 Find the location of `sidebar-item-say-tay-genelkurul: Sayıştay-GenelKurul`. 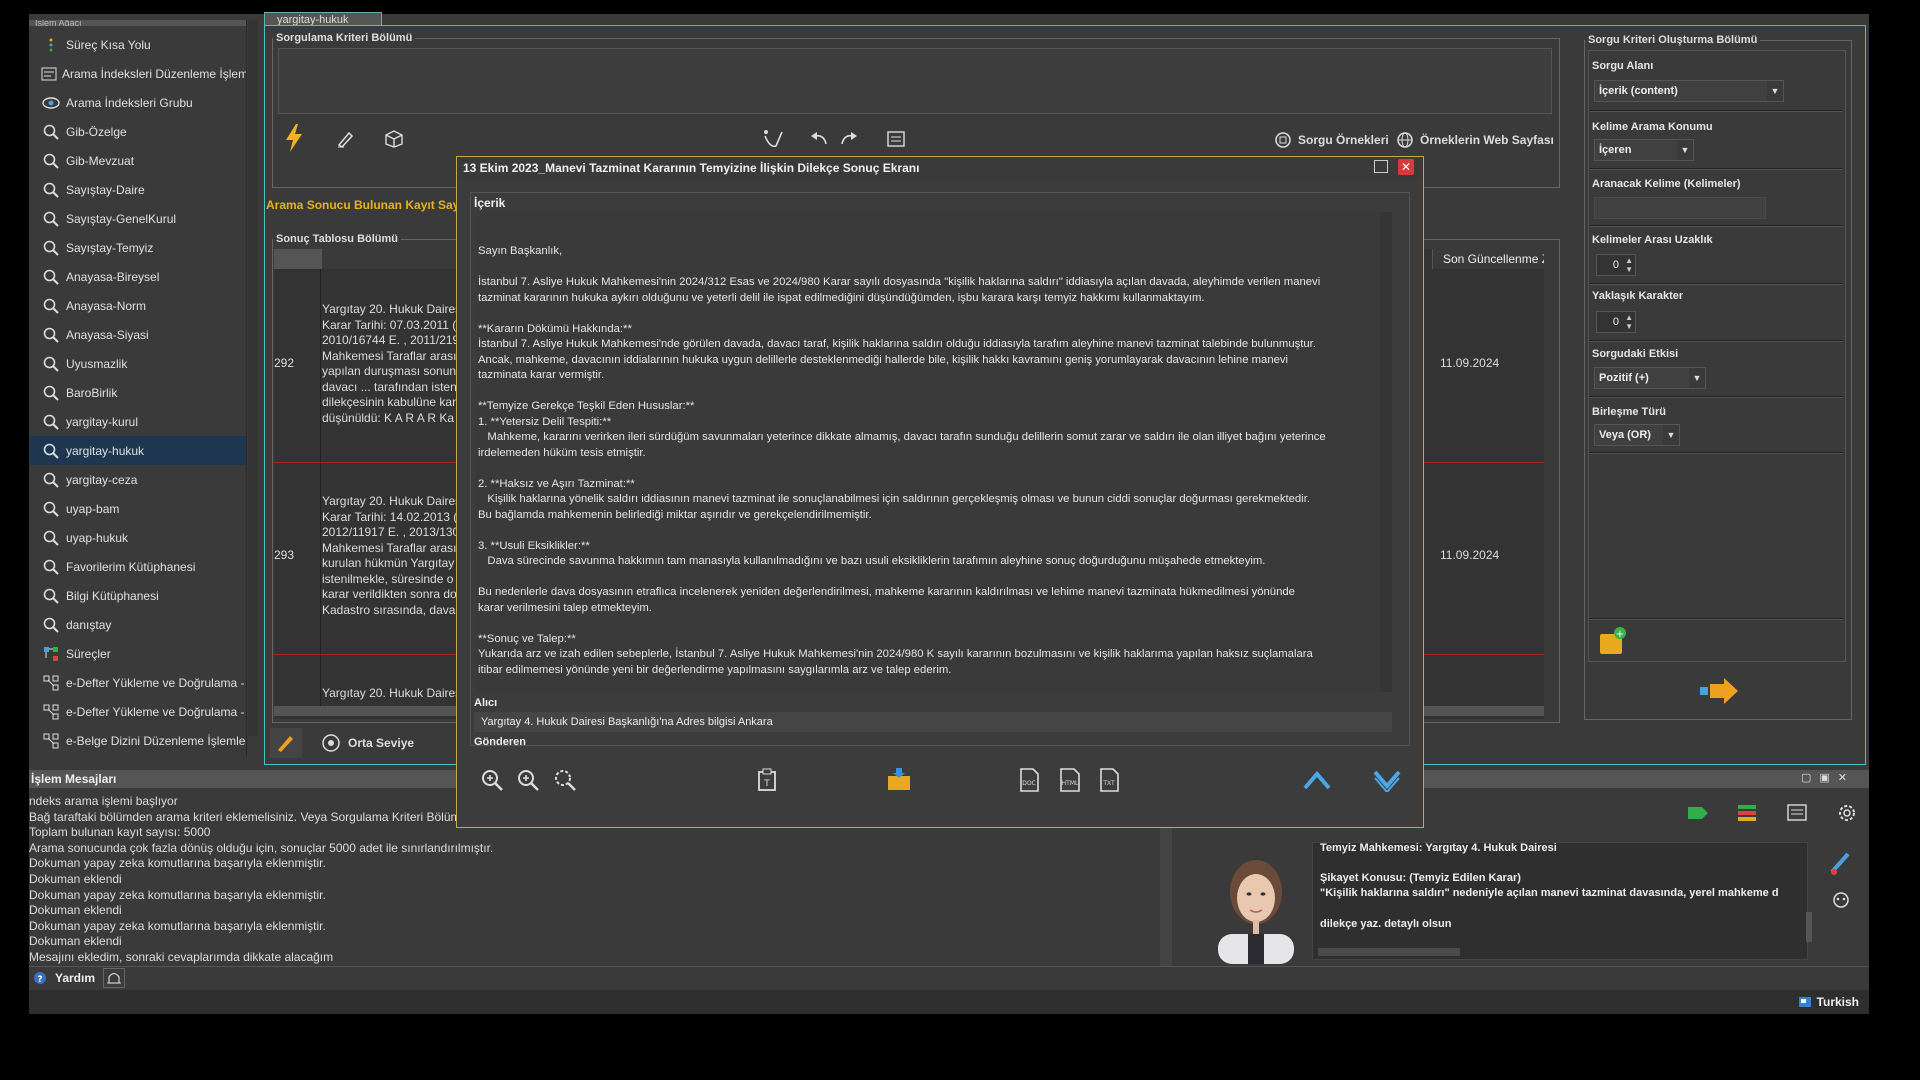

sidebar-item-say-tay-genelkurul: Sayıştay-GenelKurul is located at coordinates (137, 218).